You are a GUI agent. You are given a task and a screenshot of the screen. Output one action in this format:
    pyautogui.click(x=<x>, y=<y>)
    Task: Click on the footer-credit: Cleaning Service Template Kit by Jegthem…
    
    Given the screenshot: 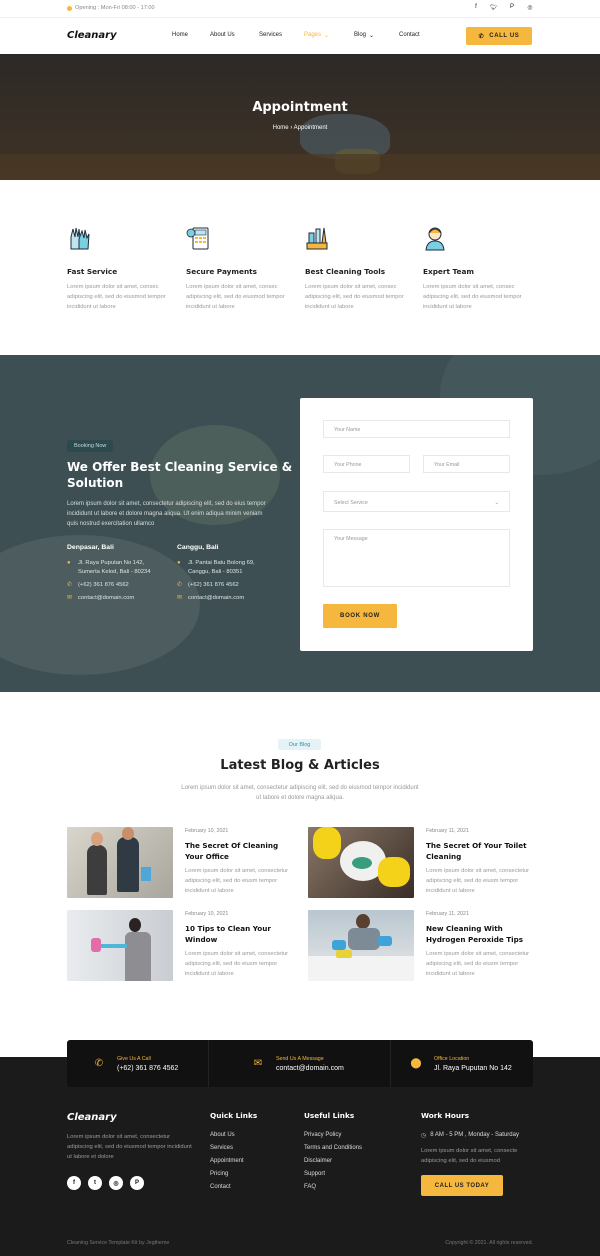 What is the action you would take?
    pyautogui.click(x=118, y=1243)
    